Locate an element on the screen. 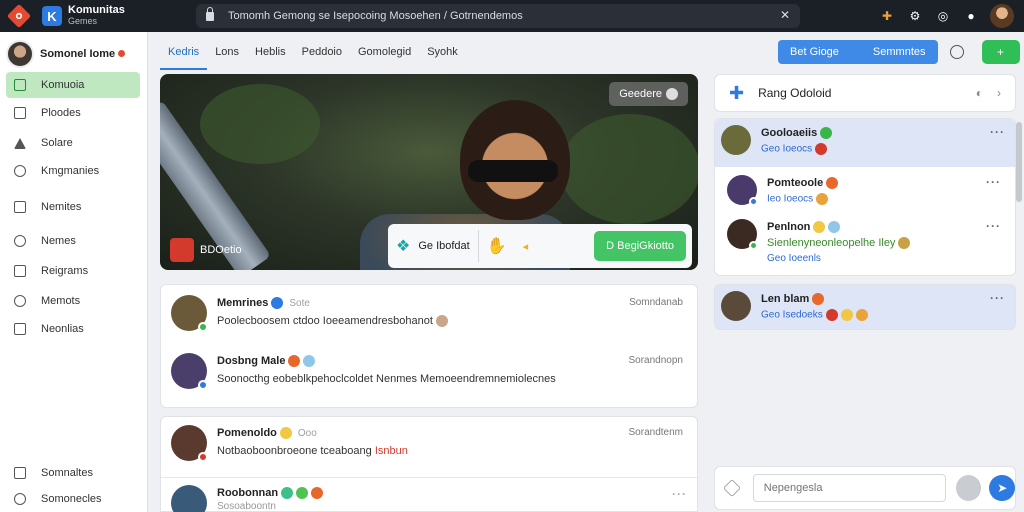 The image size is (1024, 512). lock-icon is located at coordinates (210, 13).